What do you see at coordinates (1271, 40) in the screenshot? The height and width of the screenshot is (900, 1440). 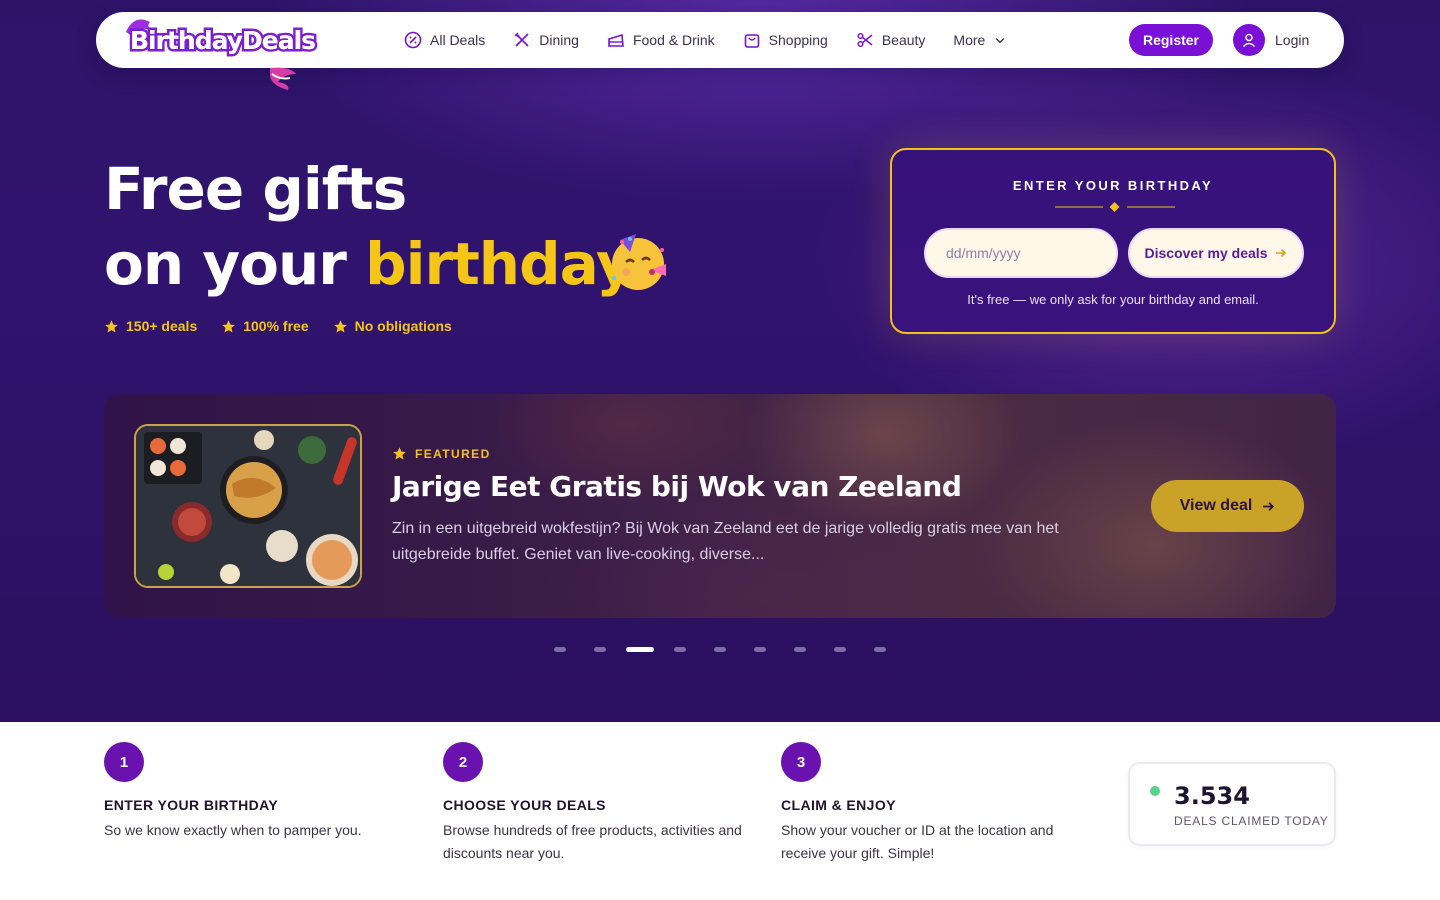 I see `login-link: Login` at bounding box center [1271, 40].